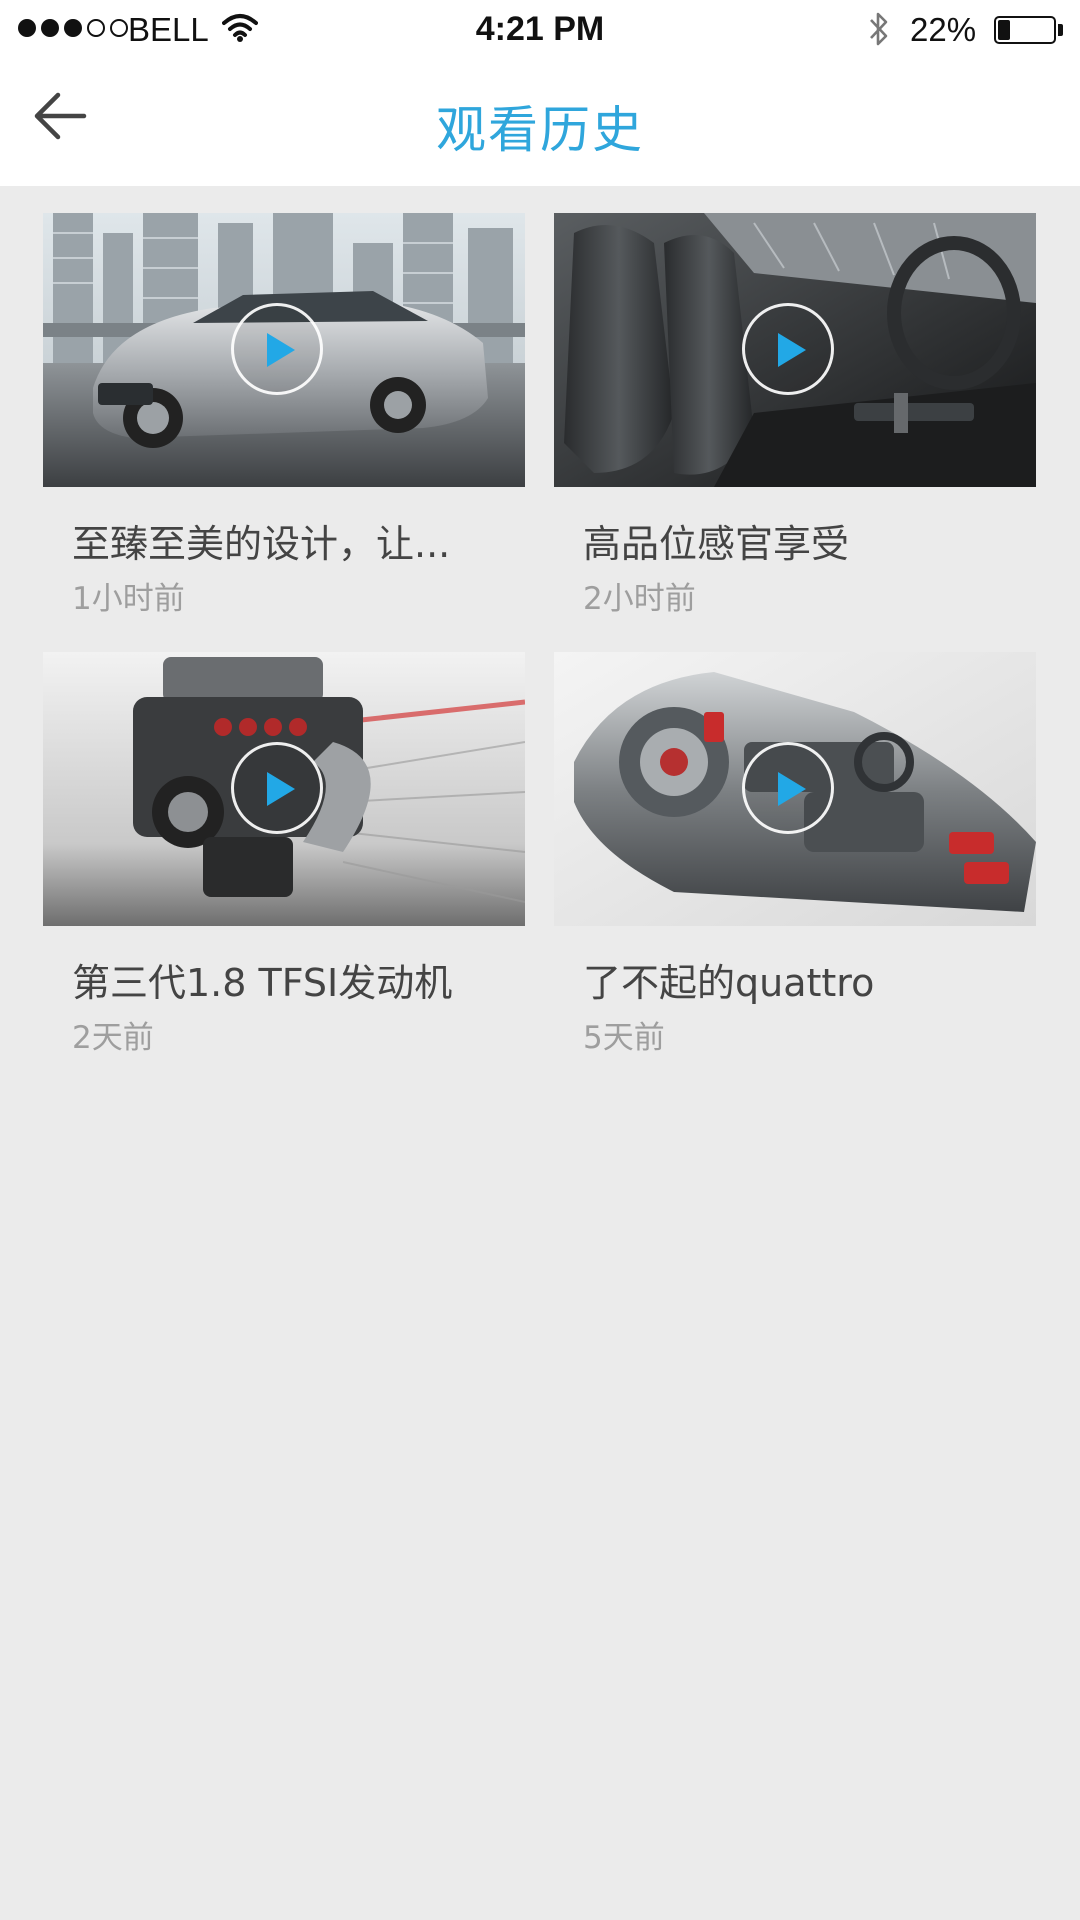 The width and height of the screenshot is (1080, 1920). I want to click on history-card: 第三代1.8 TFSI发动机 2天前, so click(284, 862).